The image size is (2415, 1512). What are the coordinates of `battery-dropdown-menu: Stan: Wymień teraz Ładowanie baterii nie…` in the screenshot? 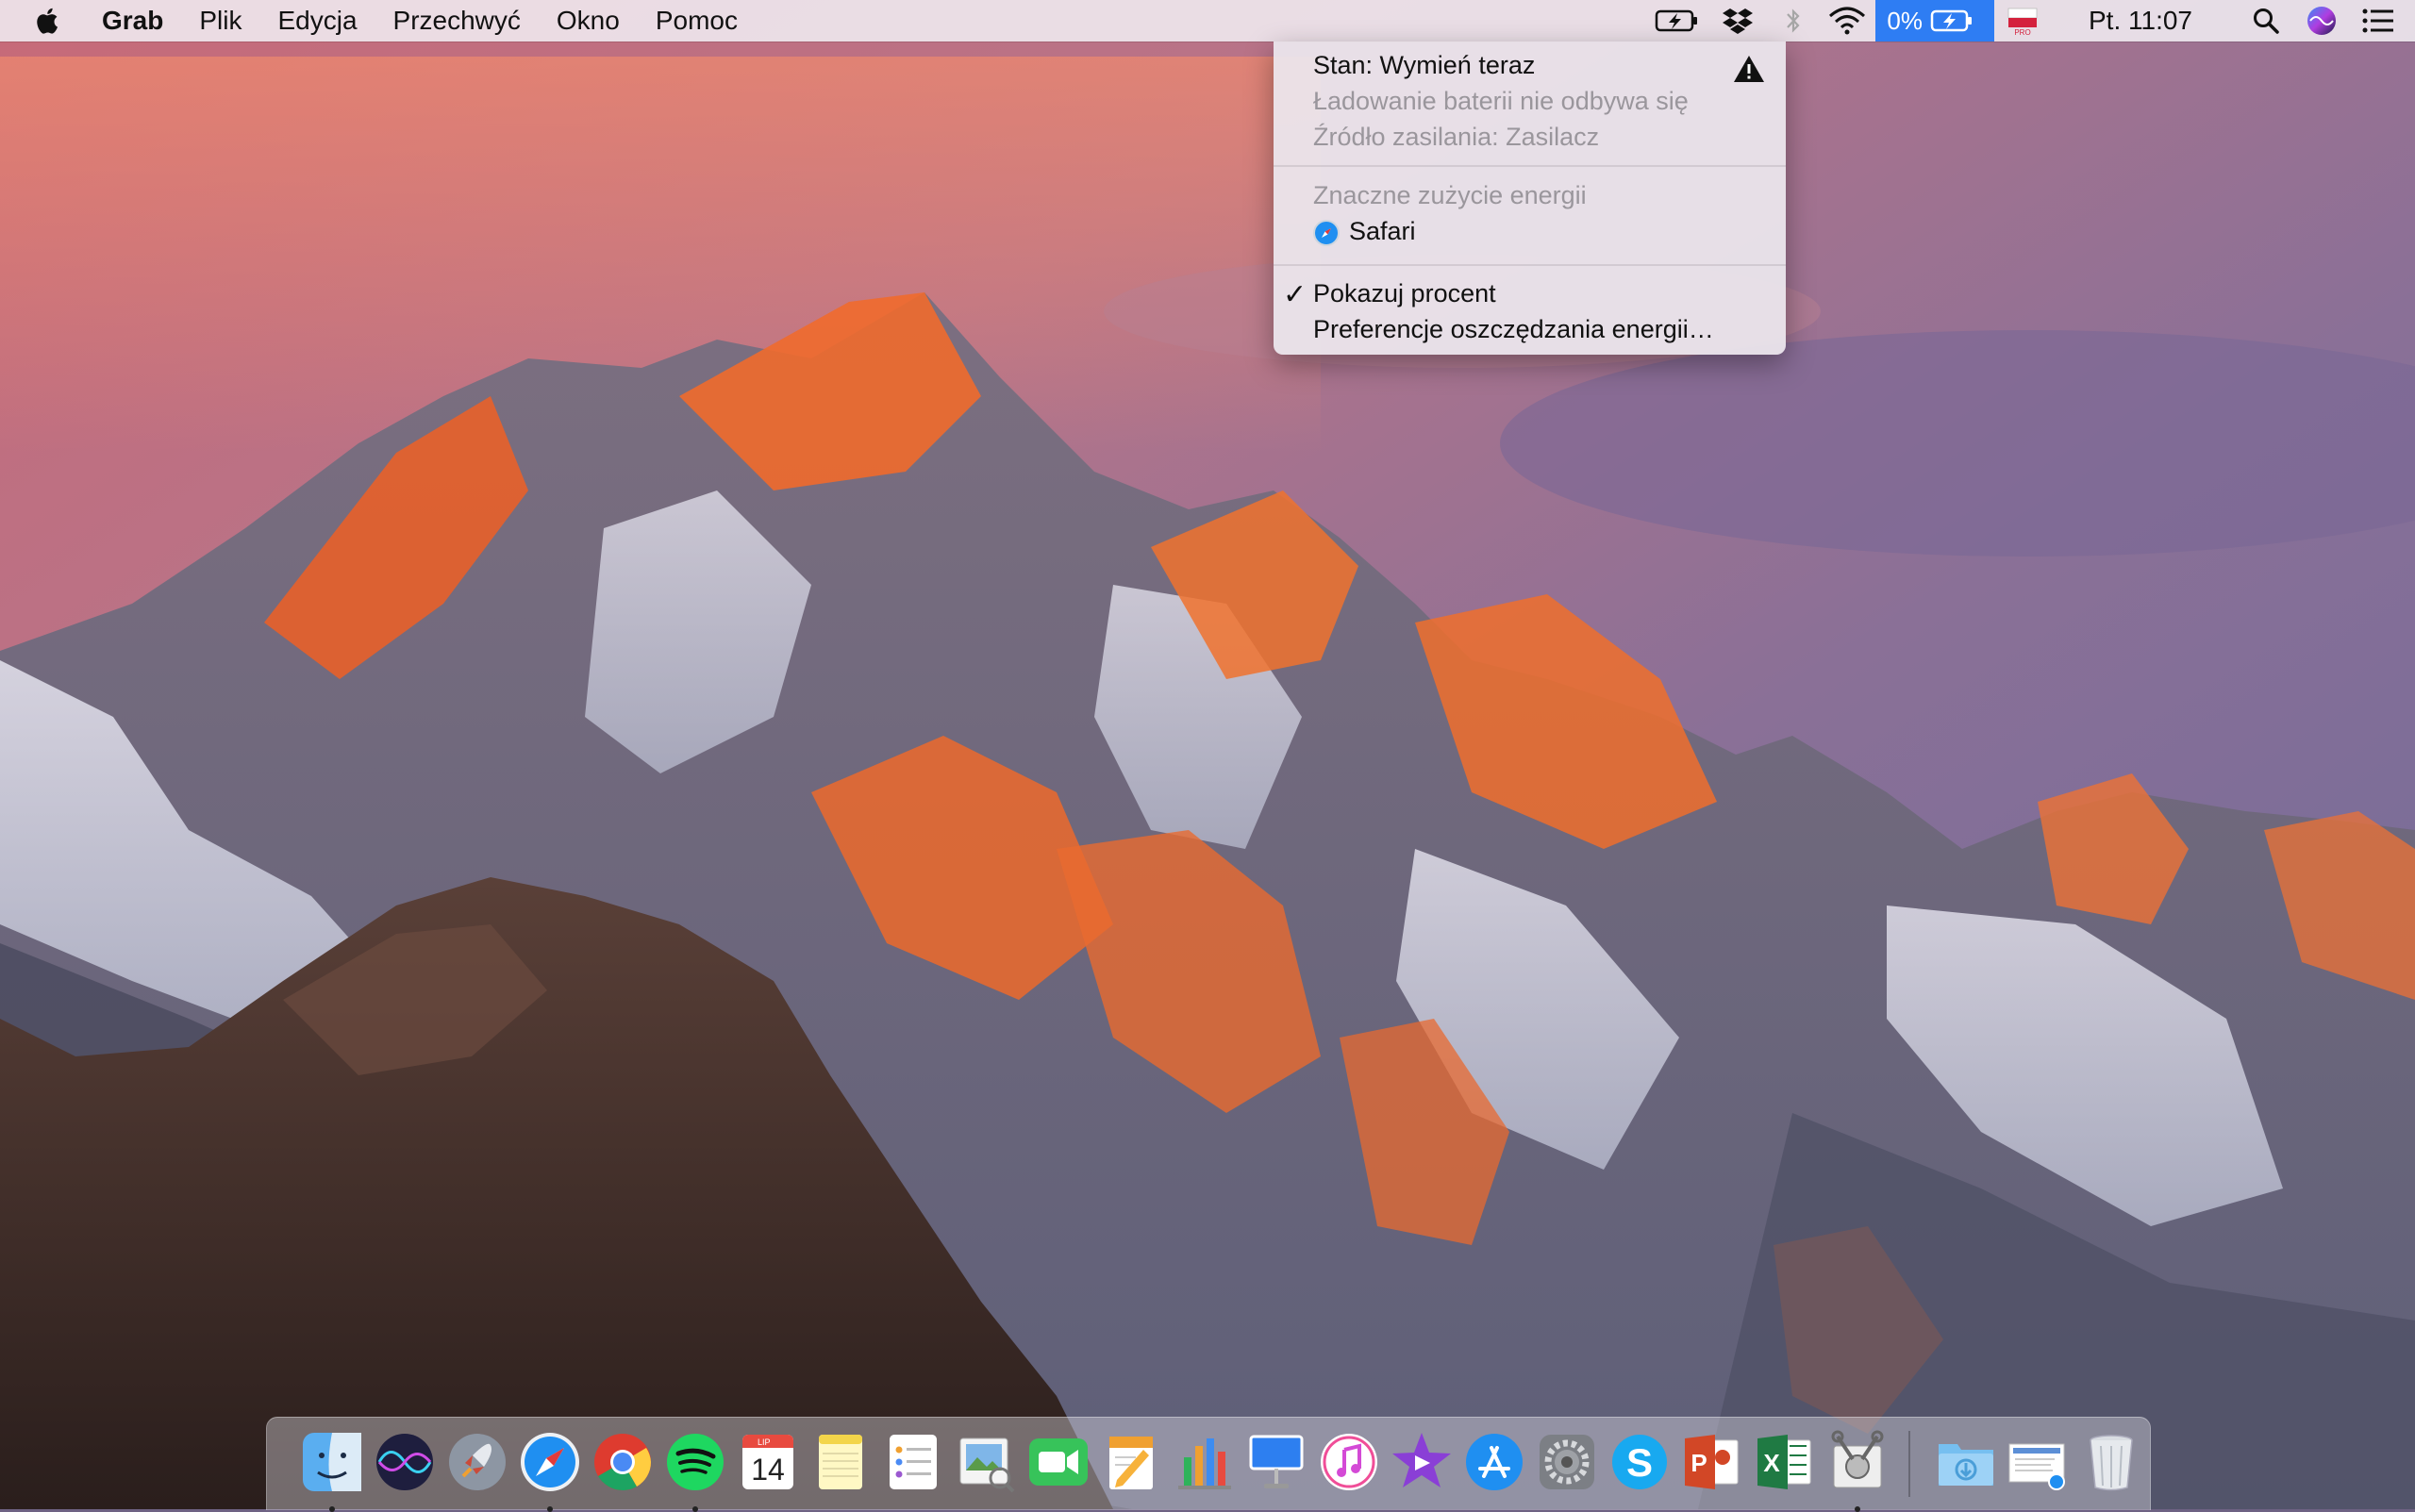 It's located at (1530, 198).